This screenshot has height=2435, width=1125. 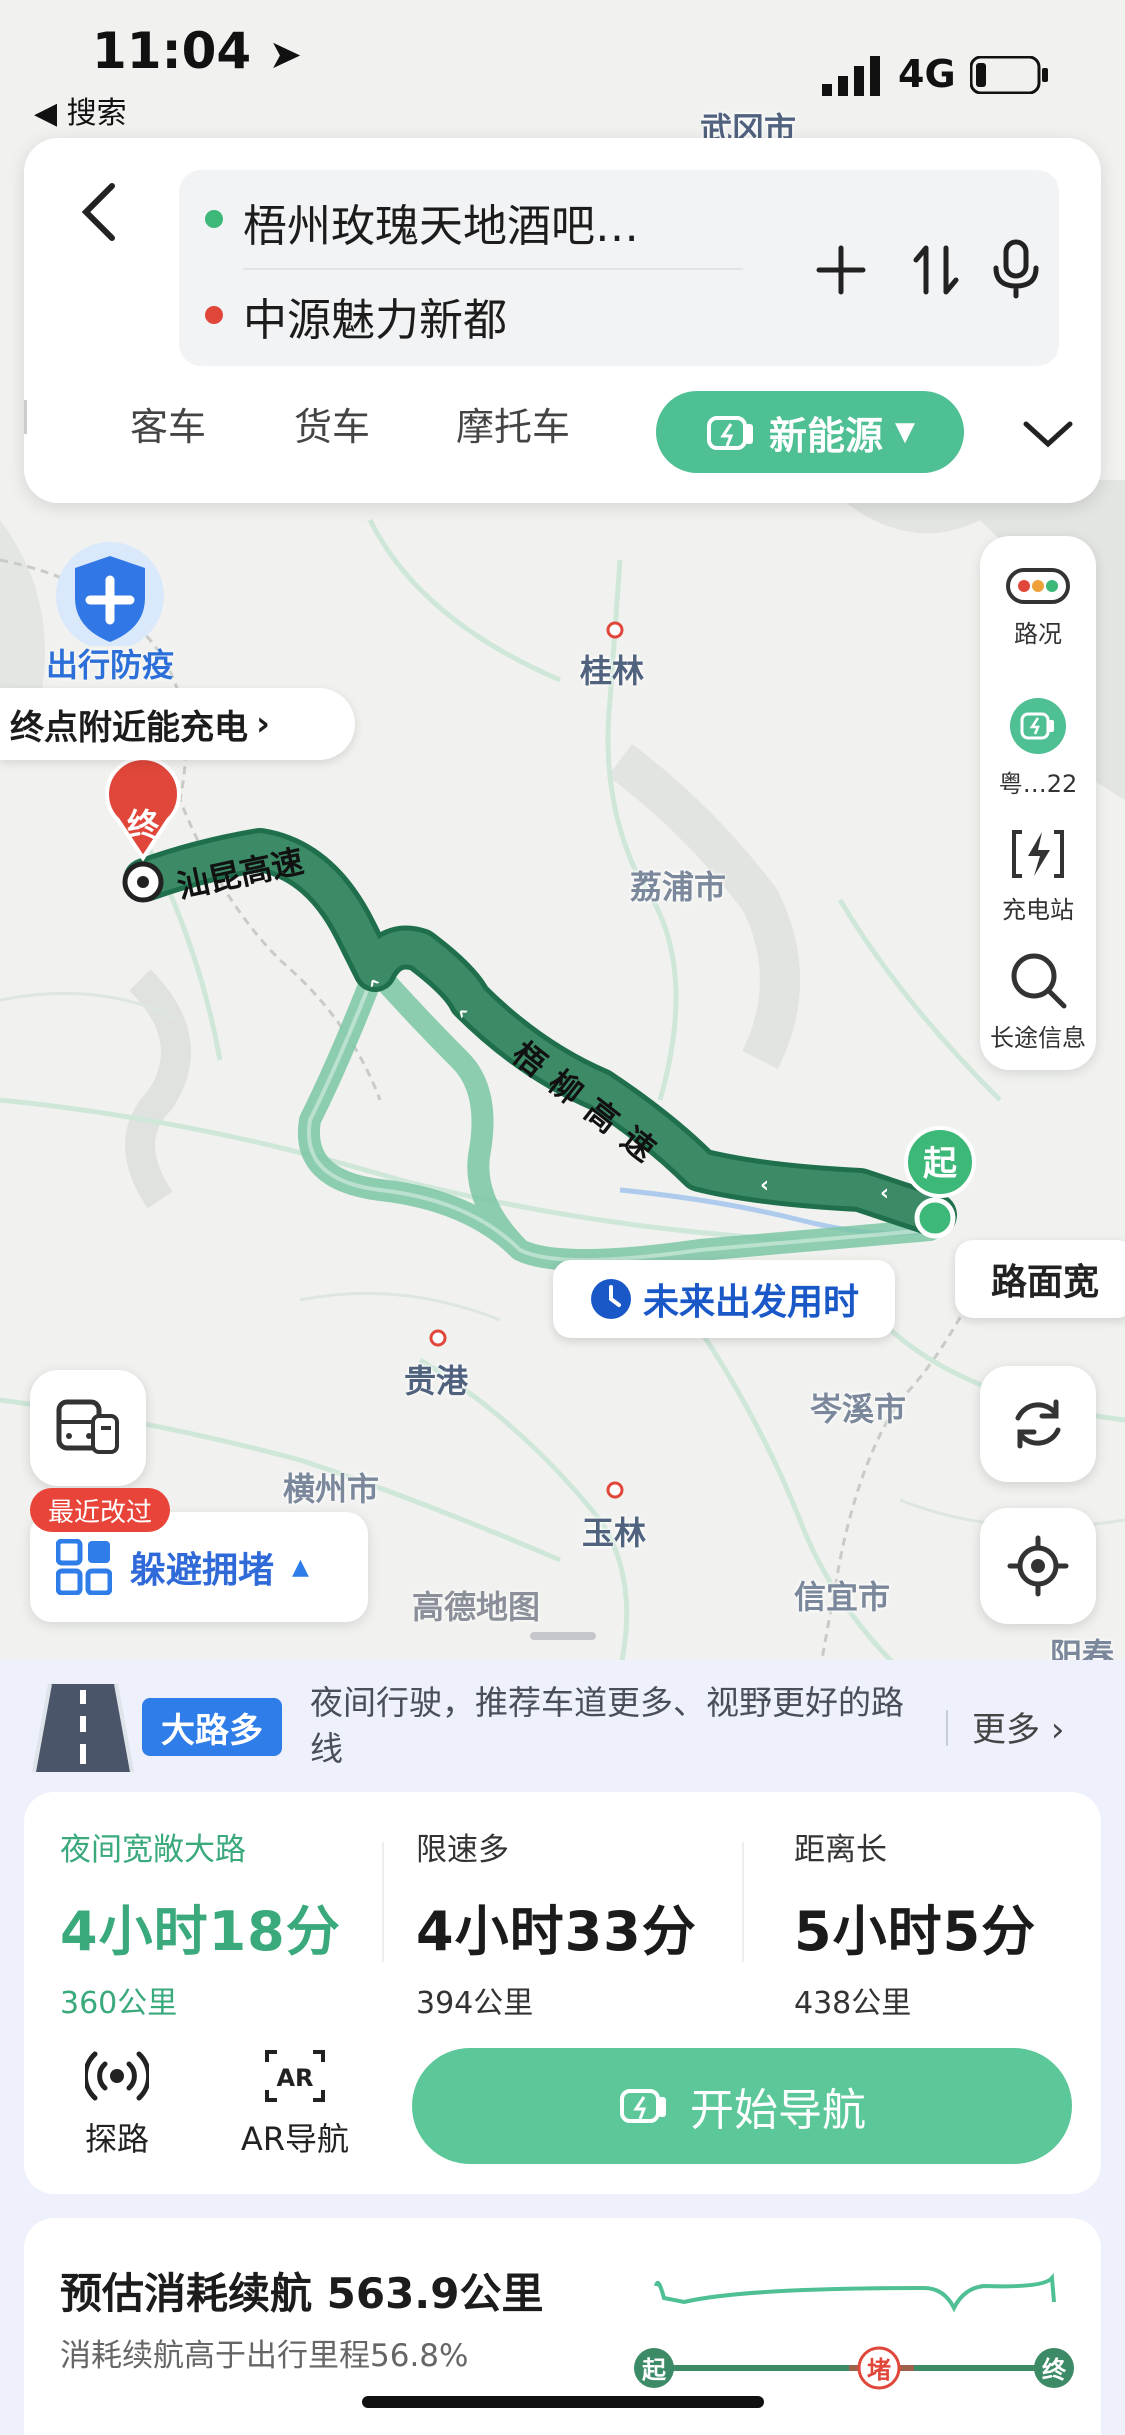 What do you see at coordinates (915, 1931) in the screenshot?
I see `route-time: 5小时5分` at bounding box center [915, 1931].